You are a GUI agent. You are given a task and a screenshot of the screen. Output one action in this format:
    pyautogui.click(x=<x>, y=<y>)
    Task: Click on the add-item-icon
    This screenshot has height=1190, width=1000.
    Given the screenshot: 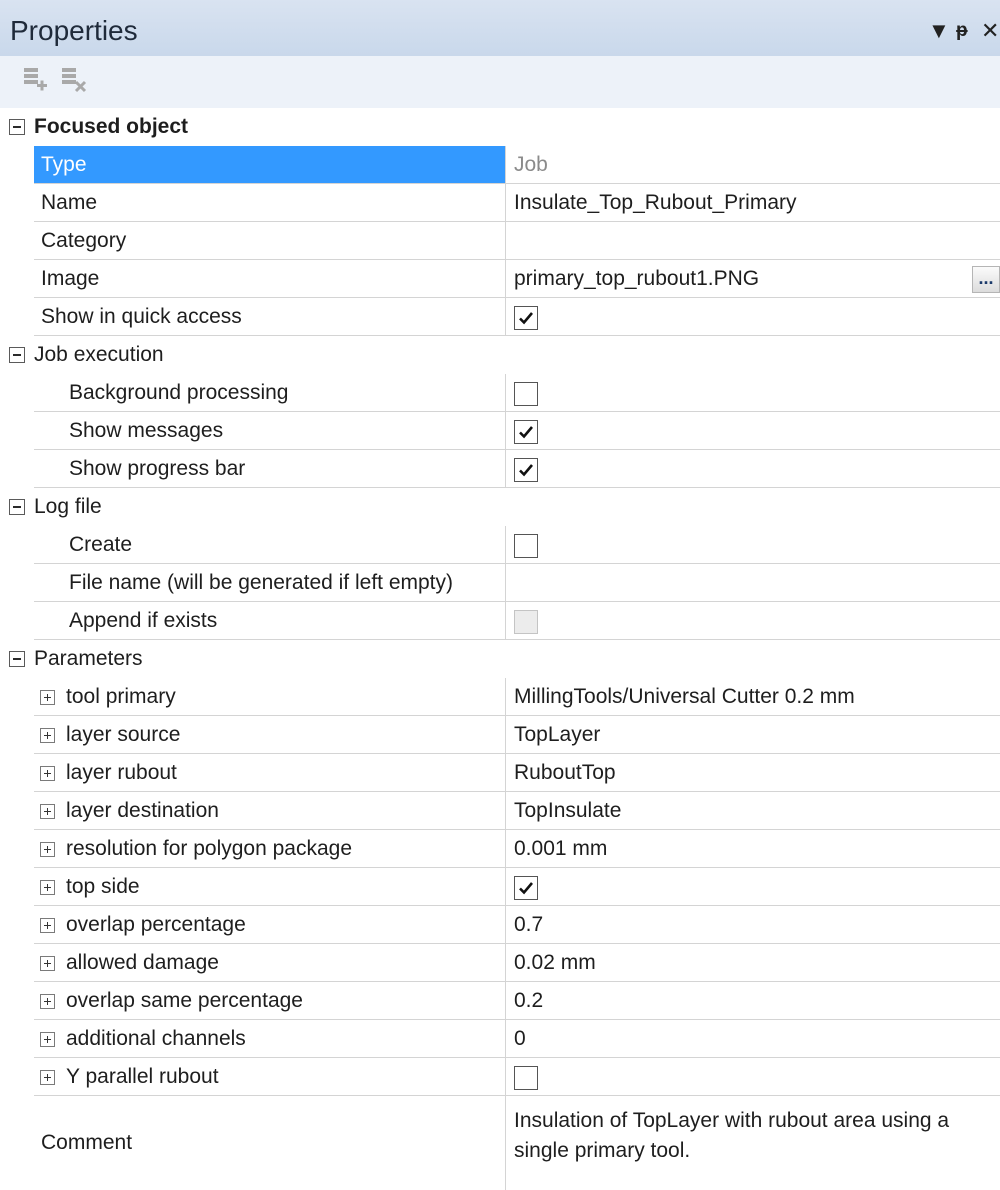 What is the action you would take?
    pyautogui.click(x=35, y=79)
    